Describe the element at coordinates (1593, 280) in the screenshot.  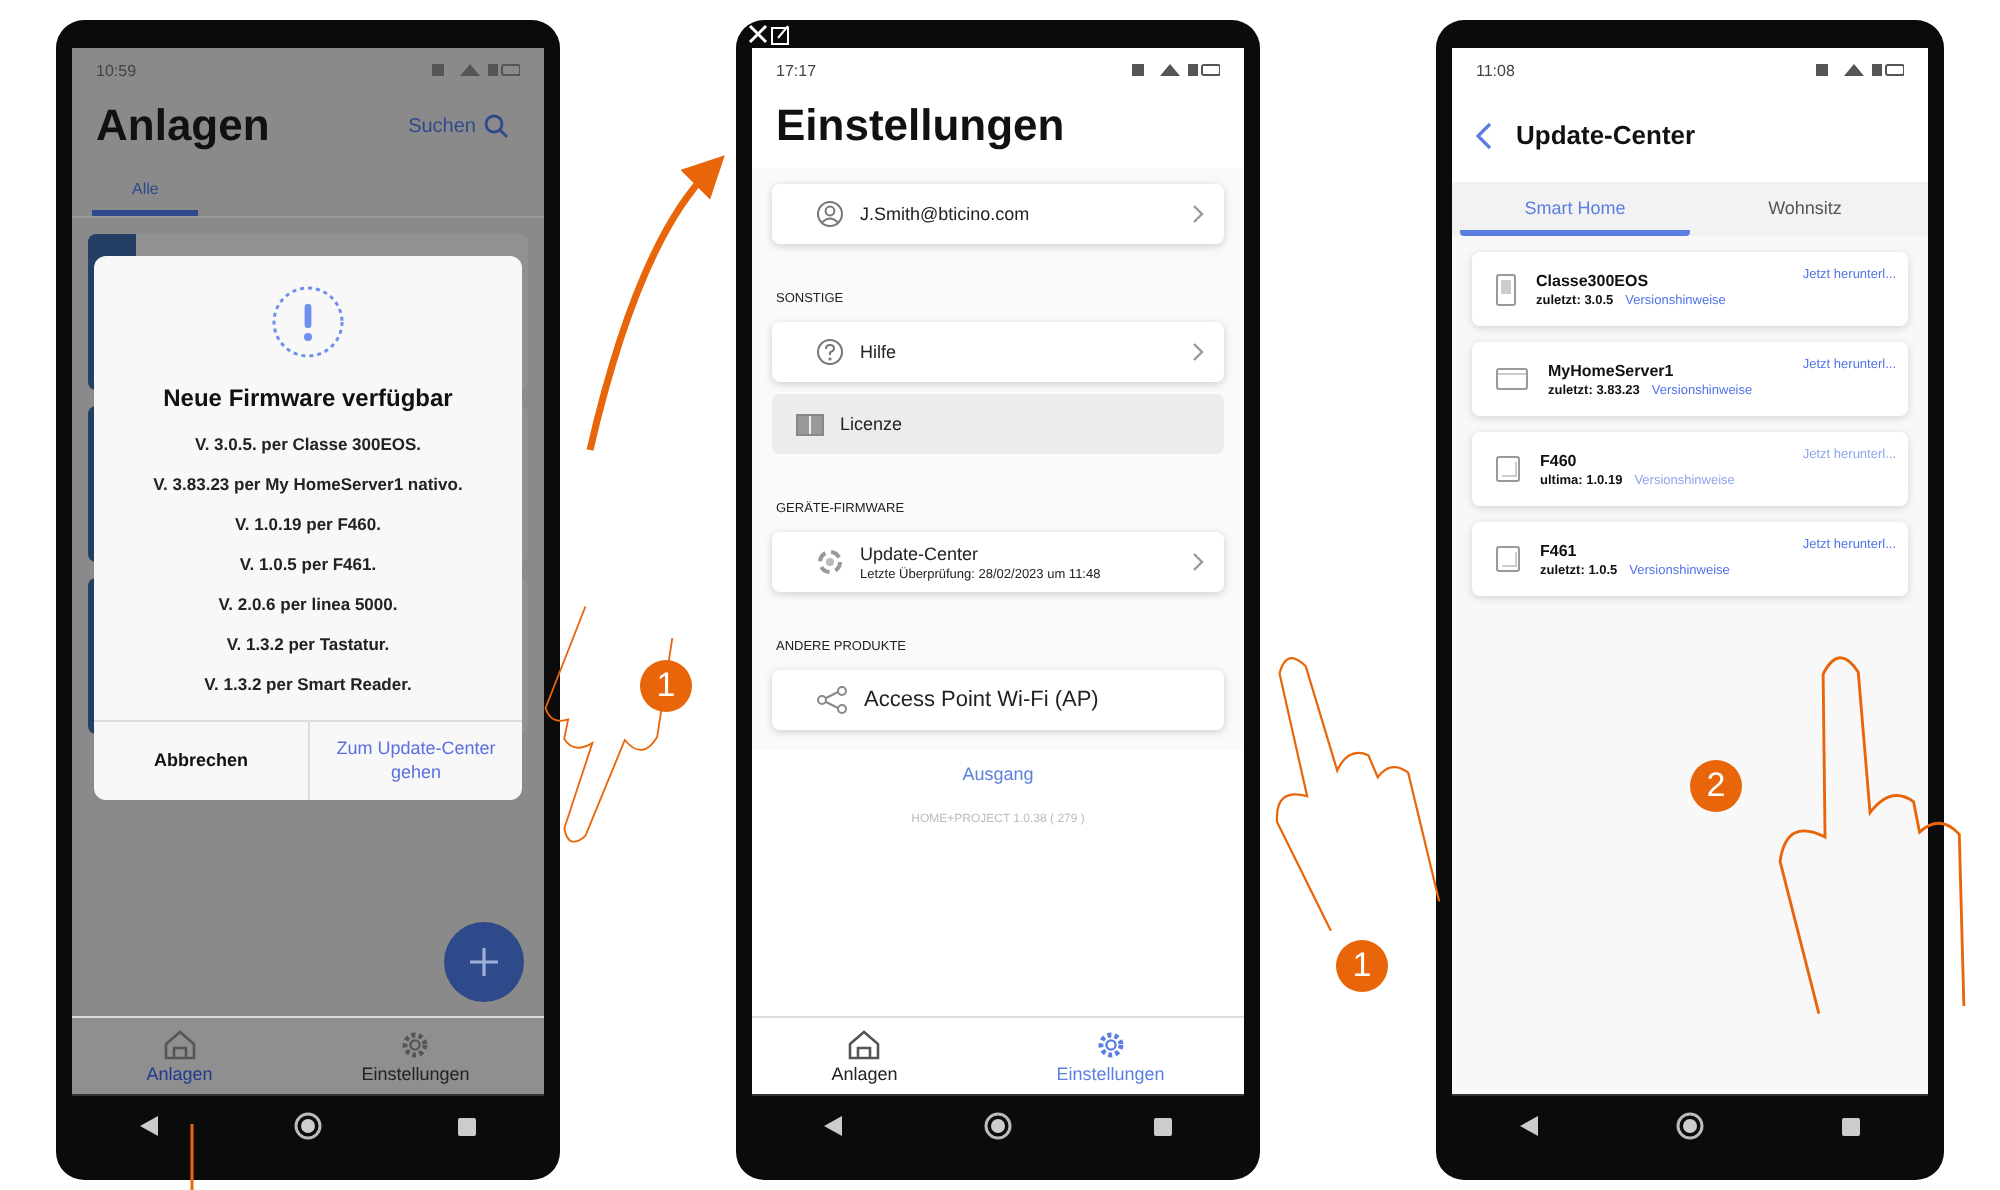
I see `device-name: Classe300EOS` at that location.